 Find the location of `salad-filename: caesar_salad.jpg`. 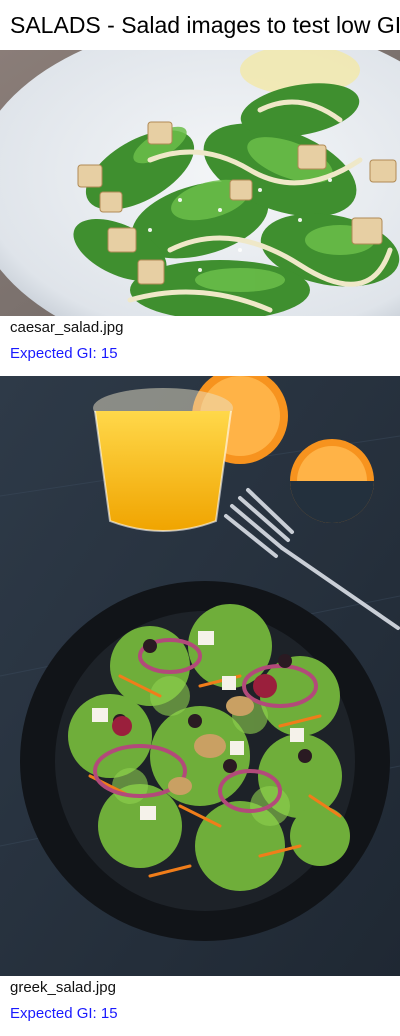

salad-filename: caesar_salad.jpg is located at coordinates (67, 327).